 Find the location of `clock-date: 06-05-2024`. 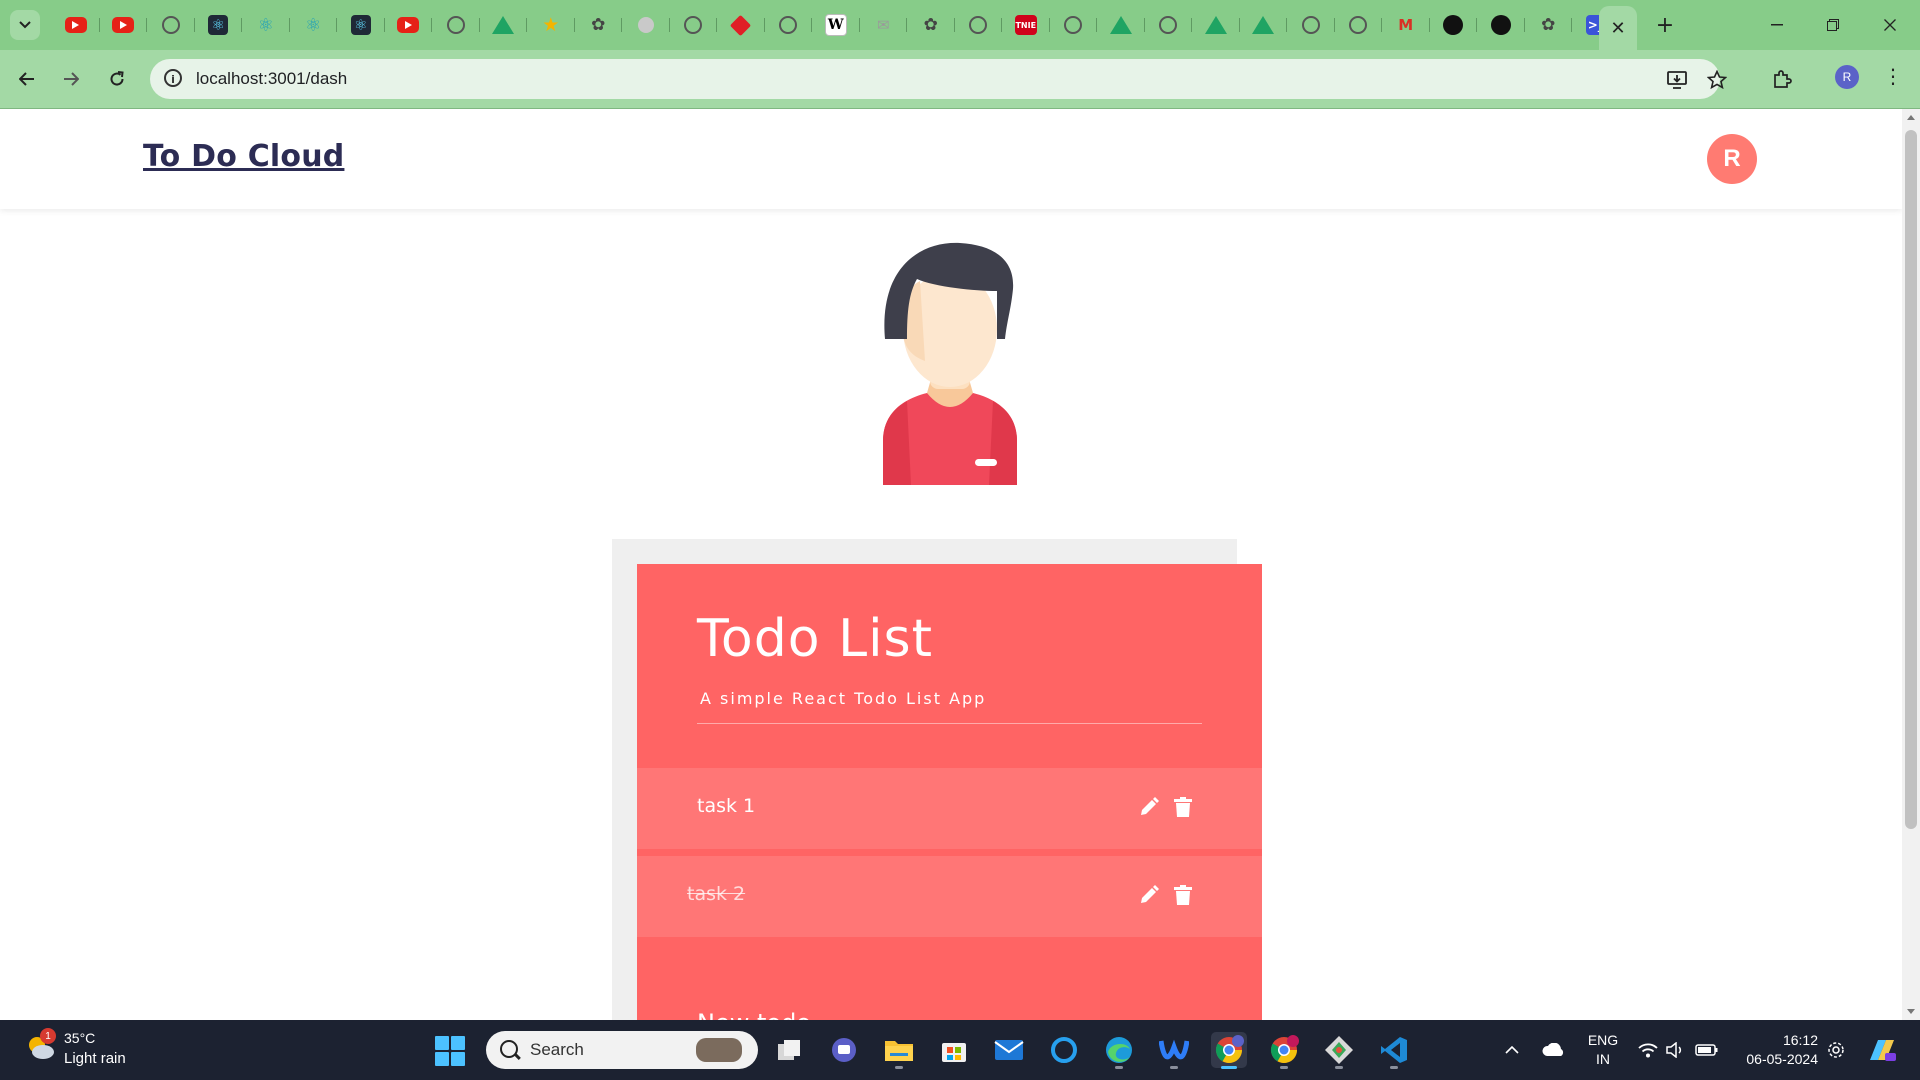

clock-date: 06-05-2024 is located at coordinates (1782, 1059).